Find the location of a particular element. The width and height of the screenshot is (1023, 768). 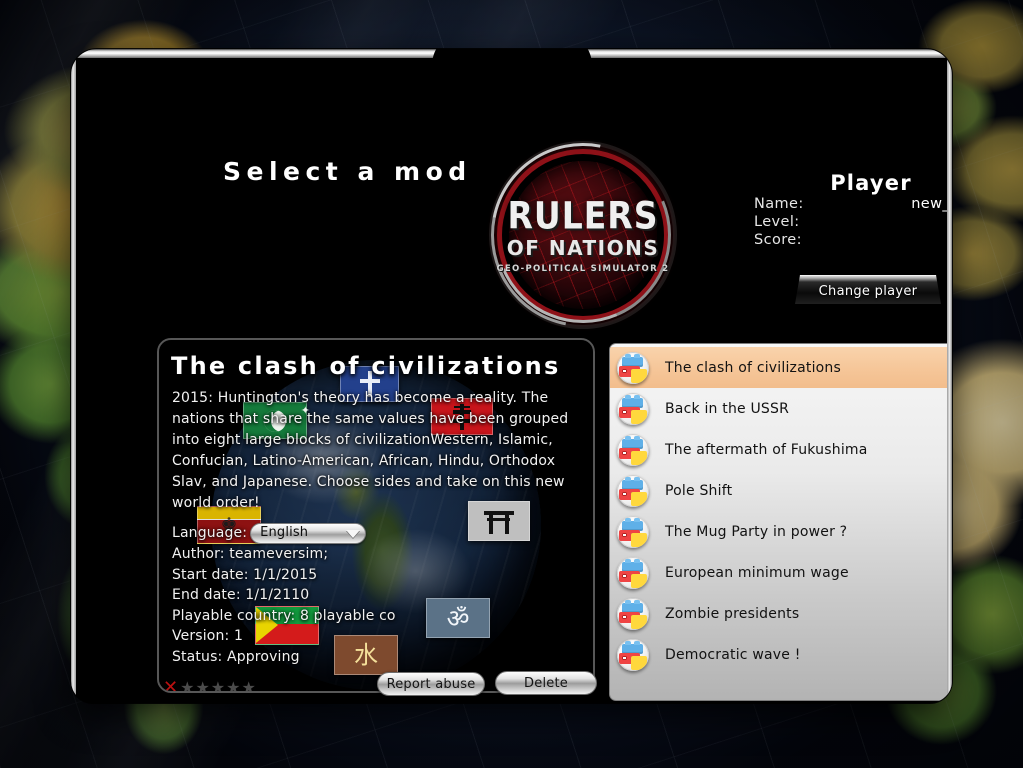

mod-list-item-label: Democratic wave ! is located at coordinates (733, 654).